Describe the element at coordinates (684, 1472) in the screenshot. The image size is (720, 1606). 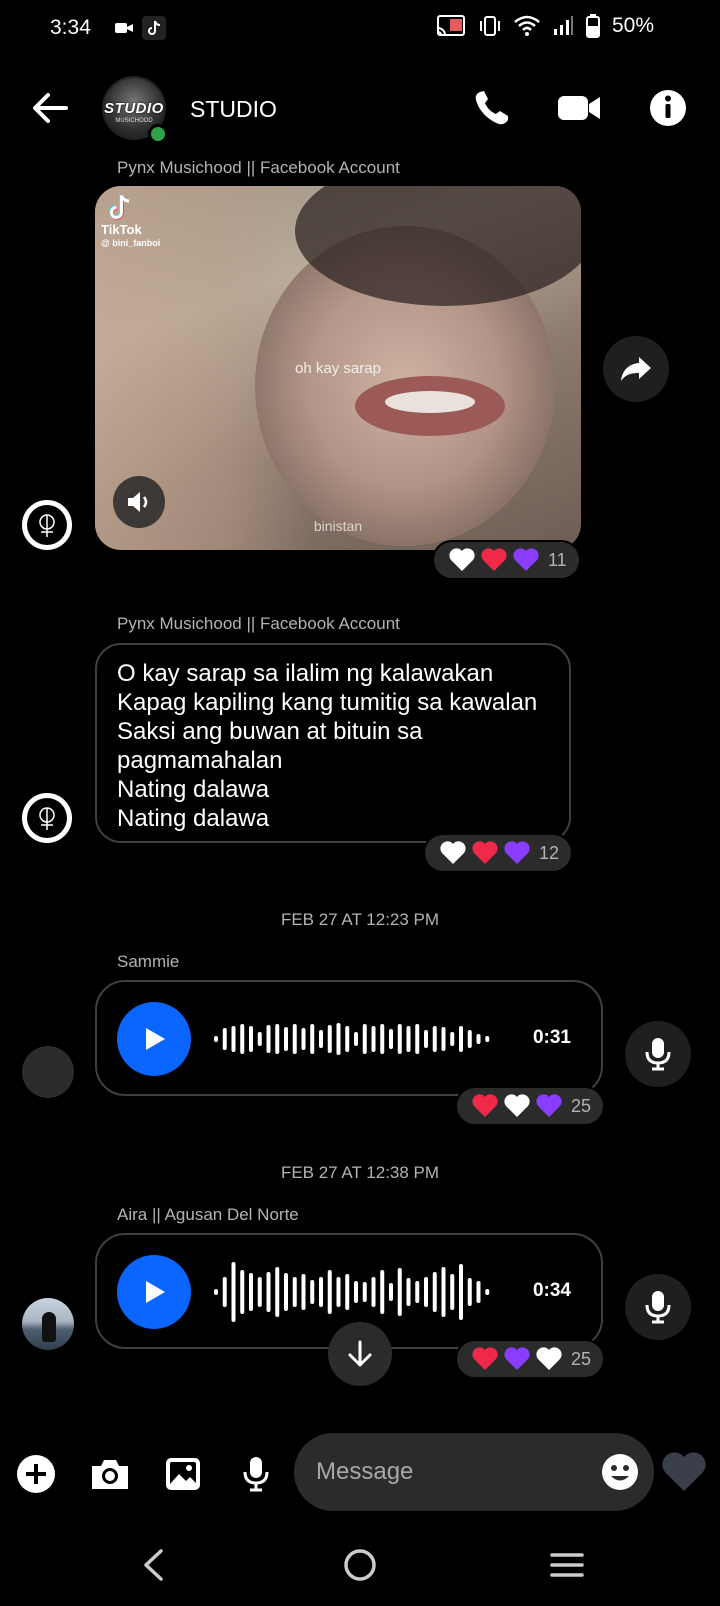
I see `send-heart-button` at that location.